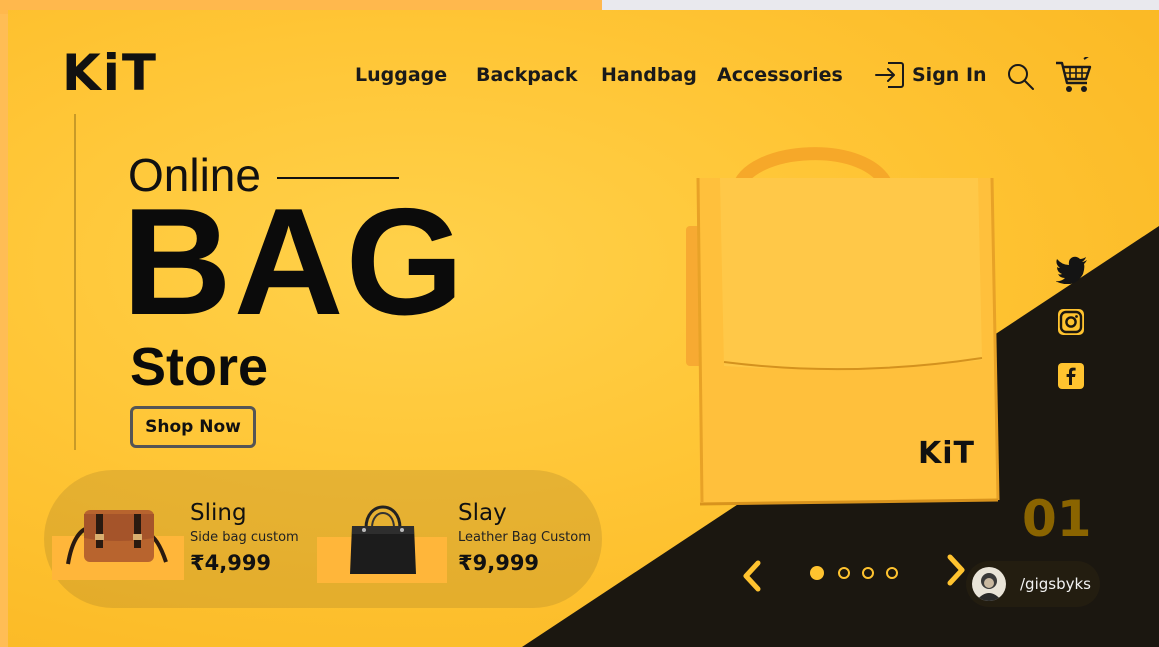  Describe the element at coordinates (780, 75) in the screenshot. I see `nav-accessories: Accessories` at that location.